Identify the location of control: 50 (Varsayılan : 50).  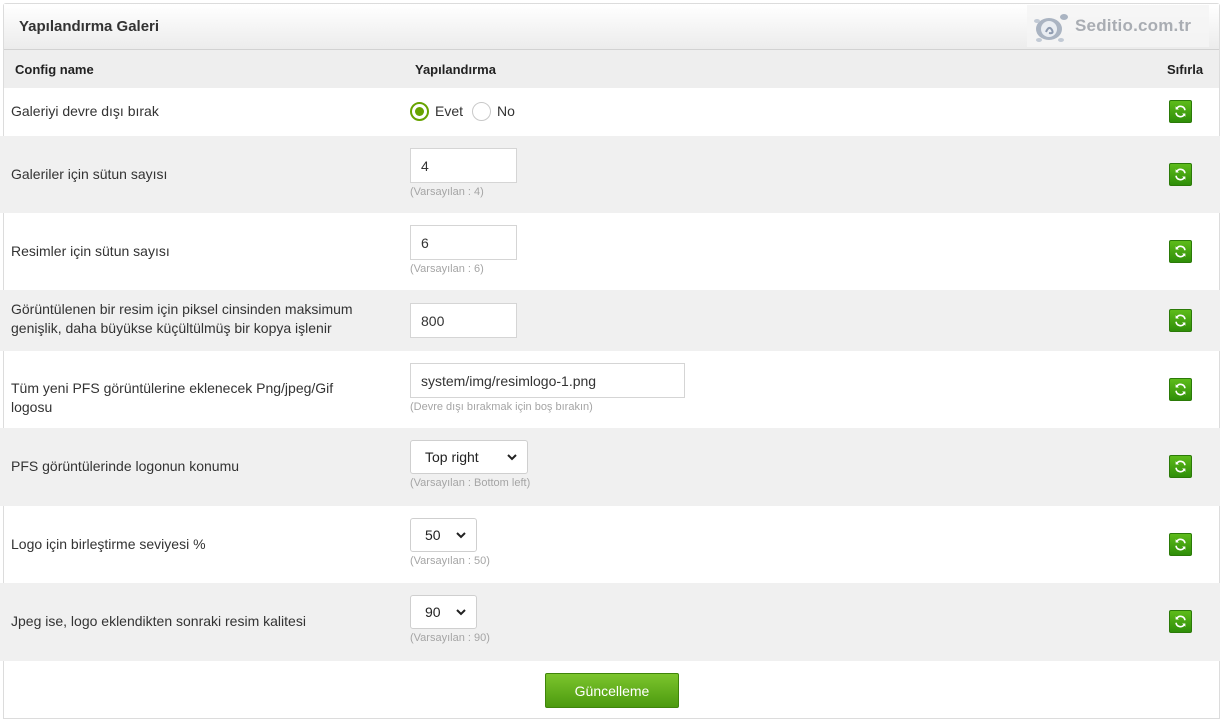
(450, 542).